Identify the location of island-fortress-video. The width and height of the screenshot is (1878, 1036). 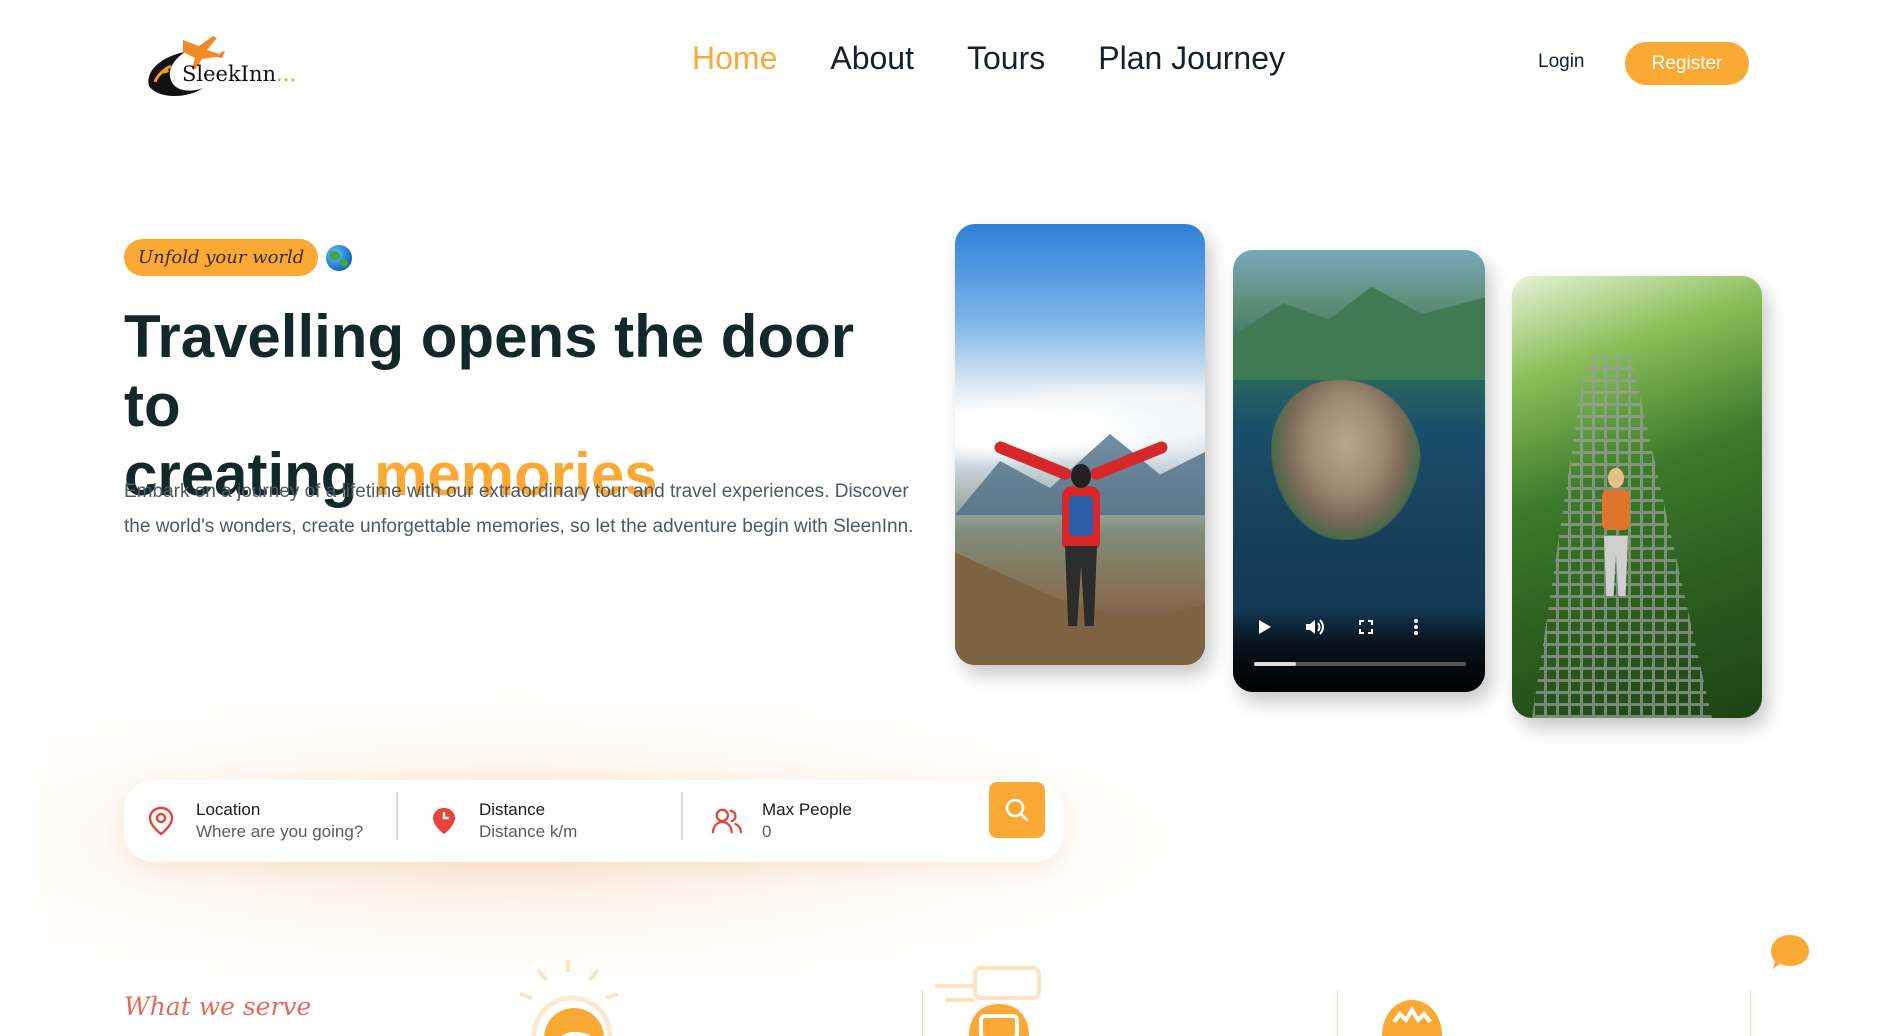
(1359, 471).